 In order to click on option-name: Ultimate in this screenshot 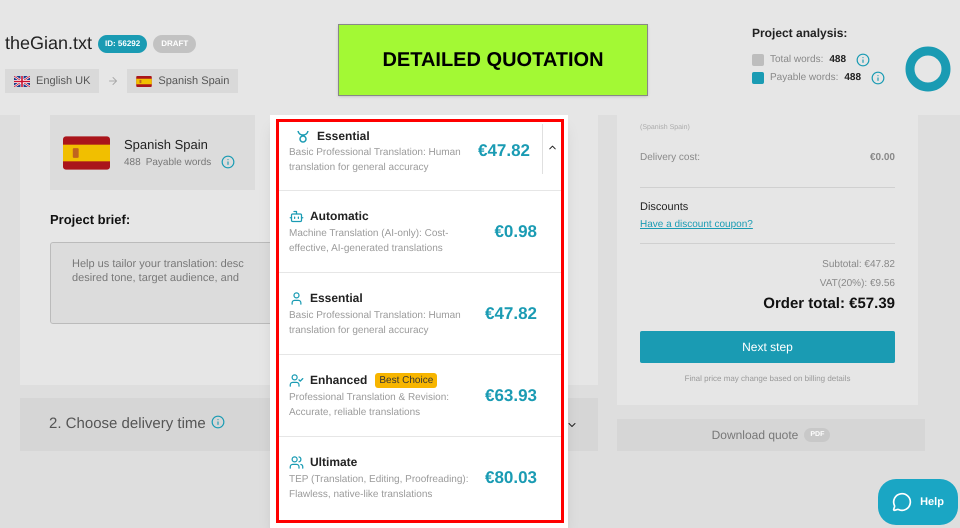, I will do `click(334, 462)`.